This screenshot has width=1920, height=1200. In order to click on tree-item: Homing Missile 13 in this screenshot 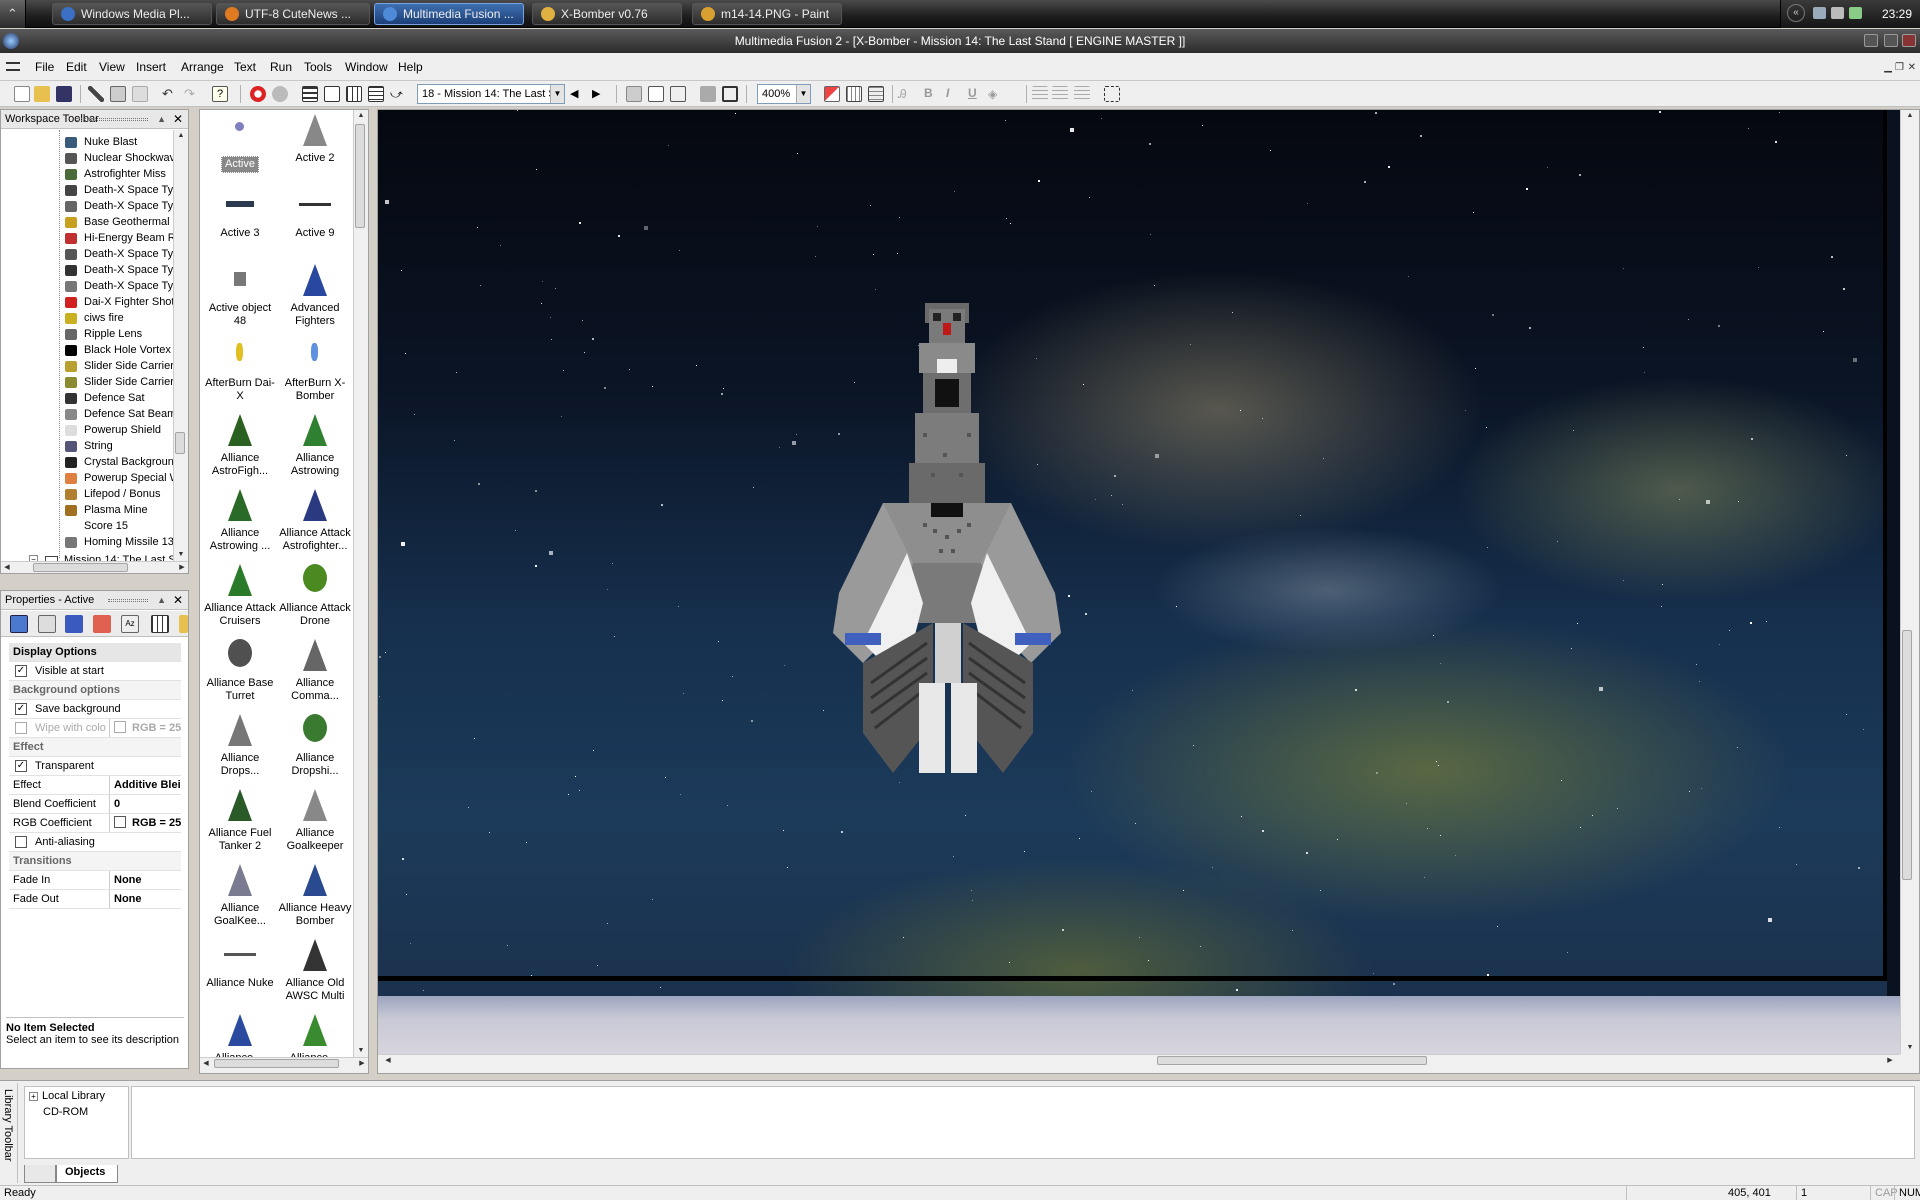, I will do `click(87, 542)`.